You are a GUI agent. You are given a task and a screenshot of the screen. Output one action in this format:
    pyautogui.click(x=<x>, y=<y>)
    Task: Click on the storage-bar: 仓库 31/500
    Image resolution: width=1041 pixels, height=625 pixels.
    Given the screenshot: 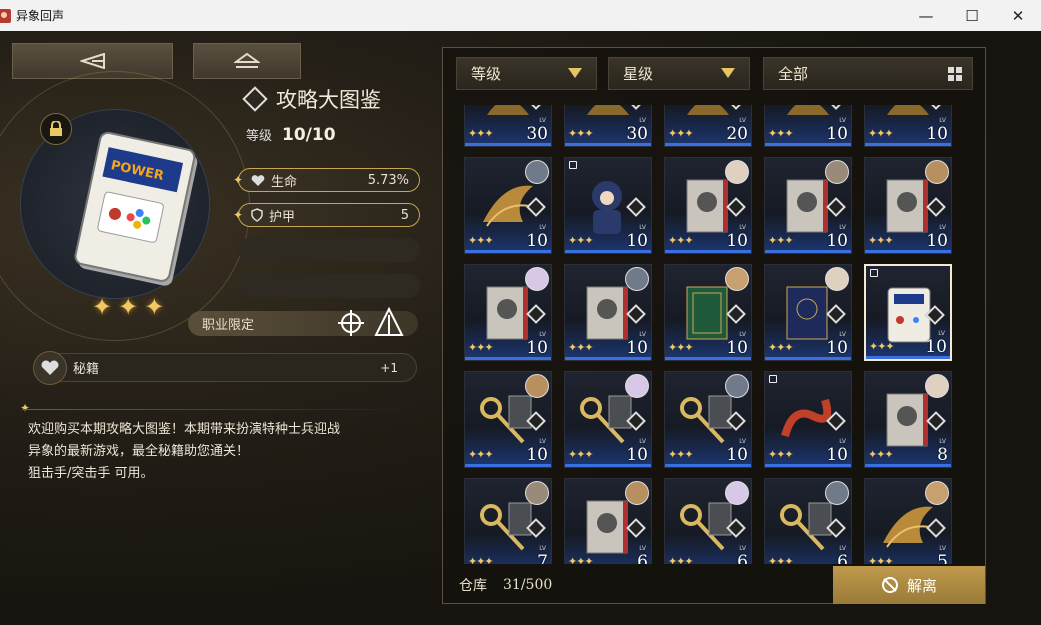 What is the action you would take?
    pyautogui.click(x=639, y=585)
    